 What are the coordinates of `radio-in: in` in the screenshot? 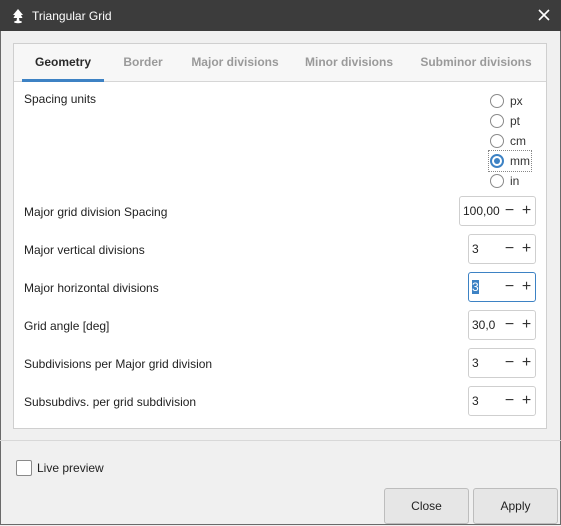 It's located at (504, 181).